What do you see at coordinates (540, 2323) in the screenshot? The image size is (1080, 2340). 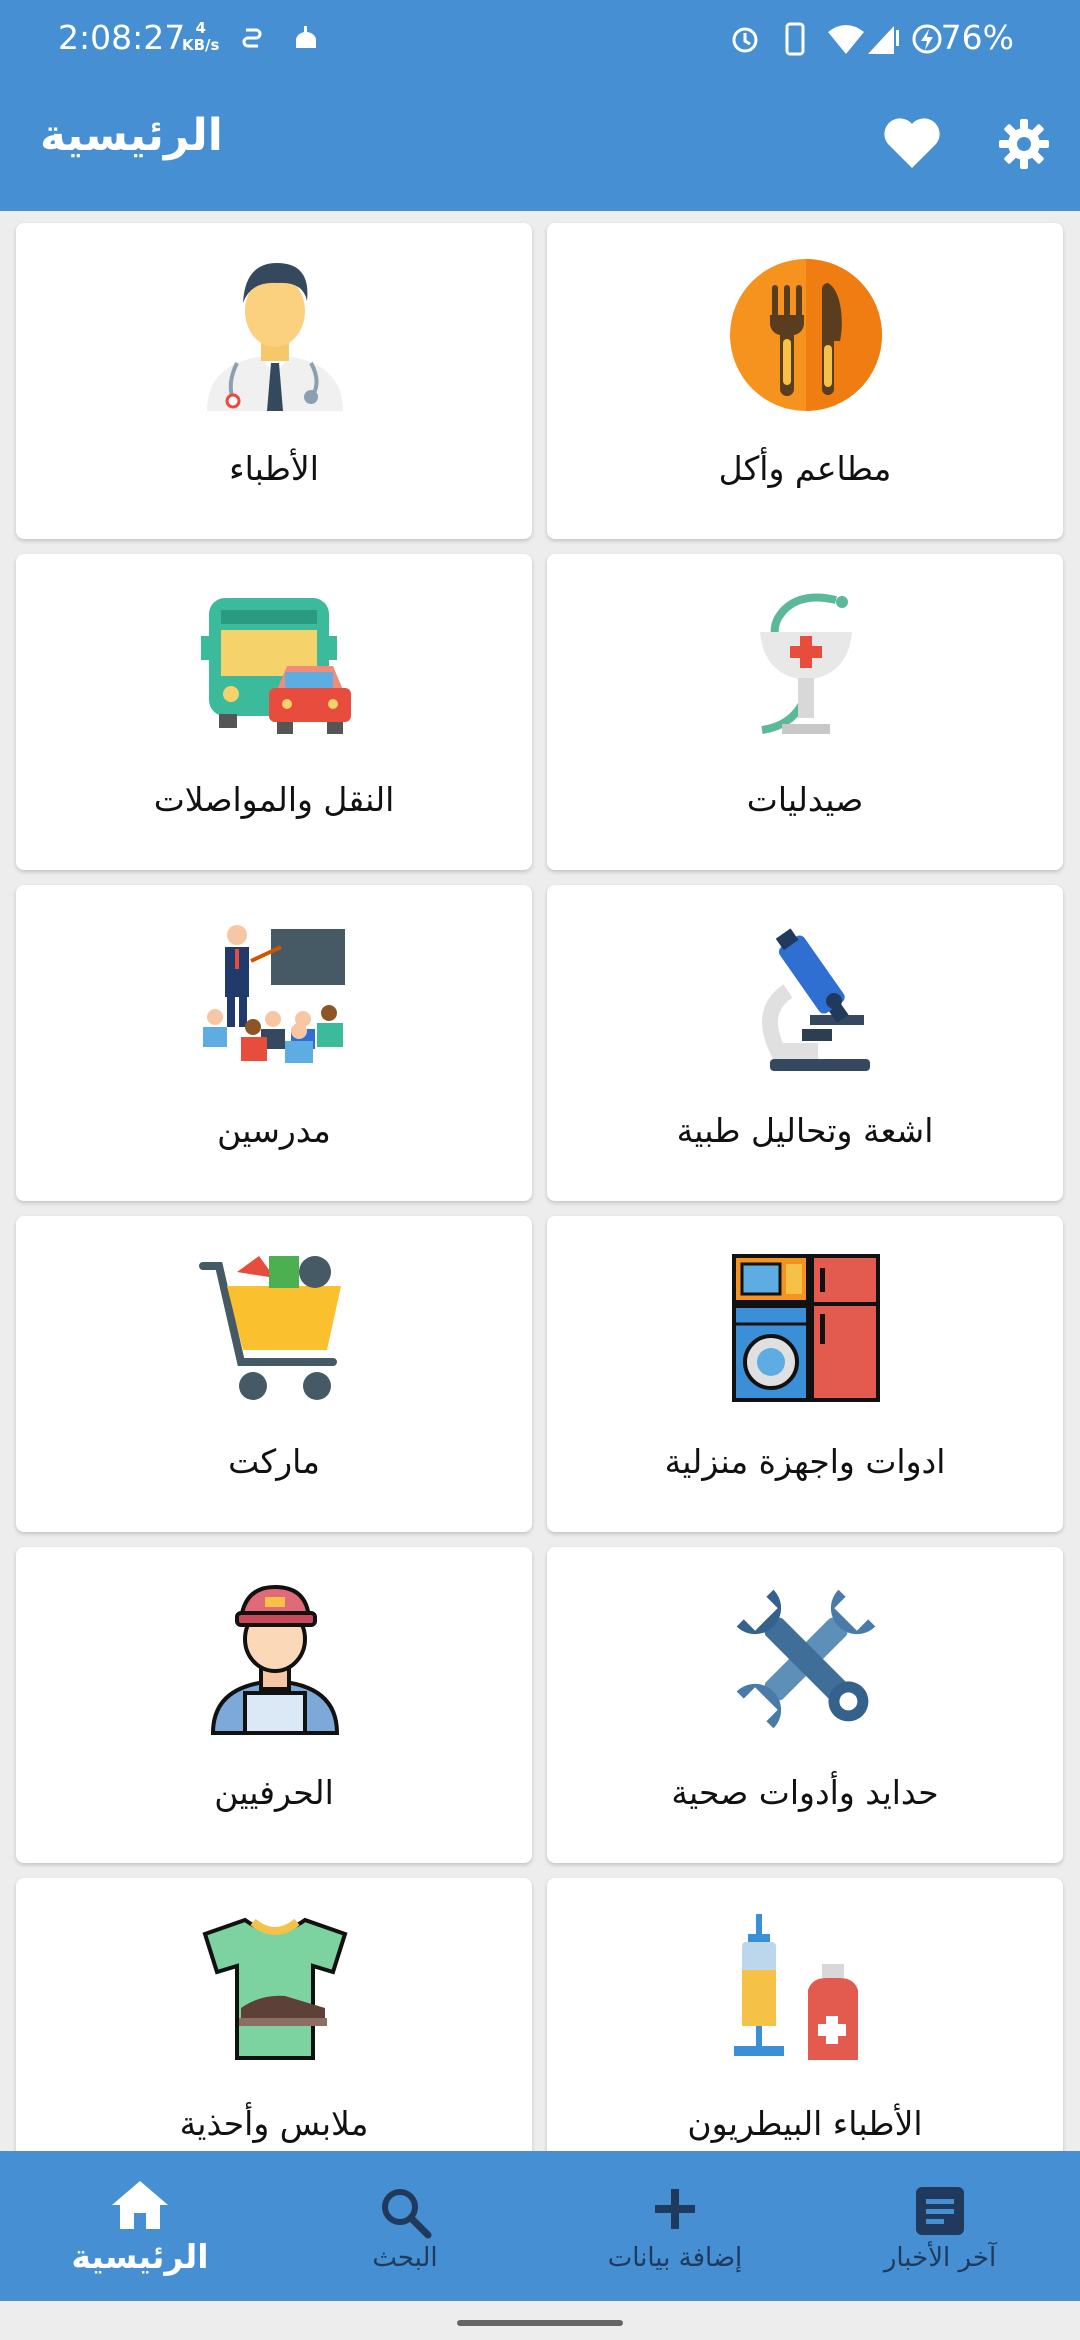 I see `gesture-bar` at bounding box center [540, 2323].